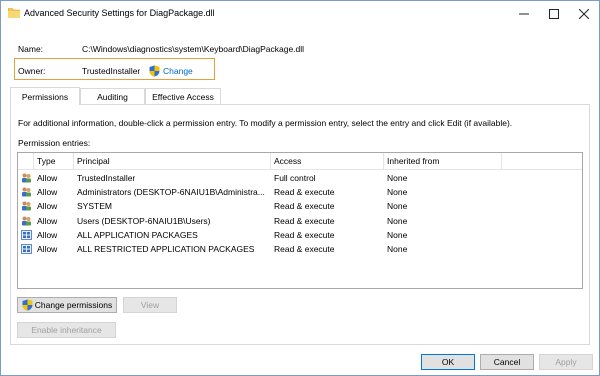 This screenshot has width=600, height=376. Describe the element at coordinates (507, 362) in the screenshot. I see `cancel-button: Cancel` at that location.